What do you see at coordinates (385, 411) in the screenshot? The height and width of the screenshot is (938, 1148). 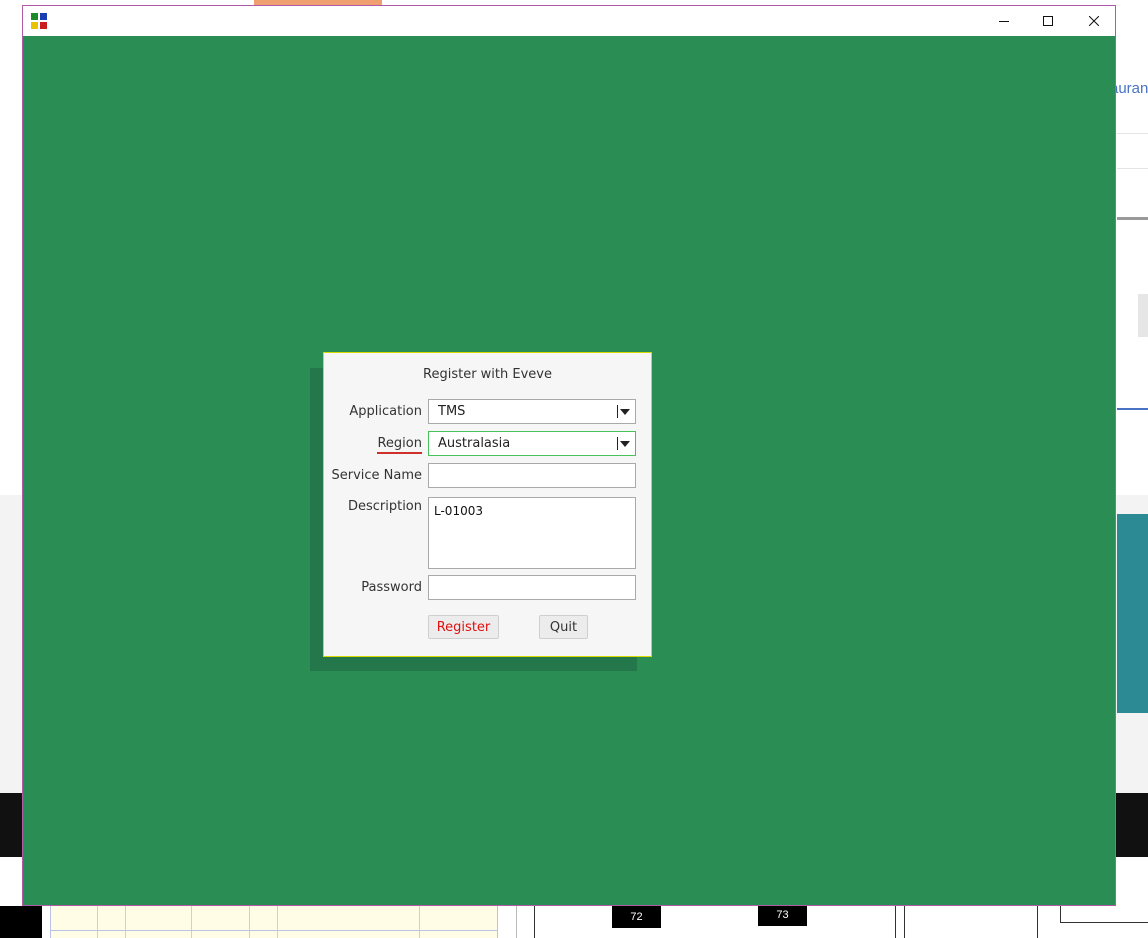 I see `application-label: Application` at bounding box center [385, 411].